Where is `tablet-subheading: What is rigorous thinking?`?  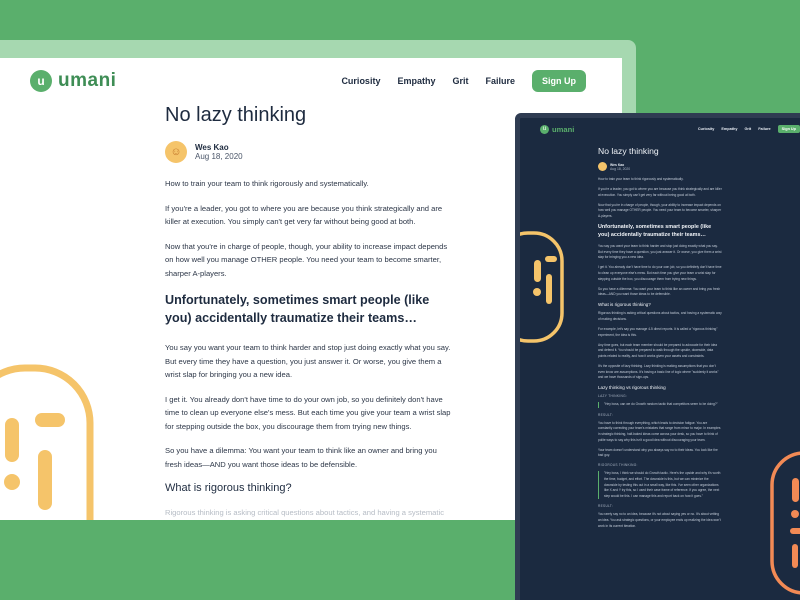
tablet-subheading: What is rigorous thinking? is located at coordinates (624, 305).